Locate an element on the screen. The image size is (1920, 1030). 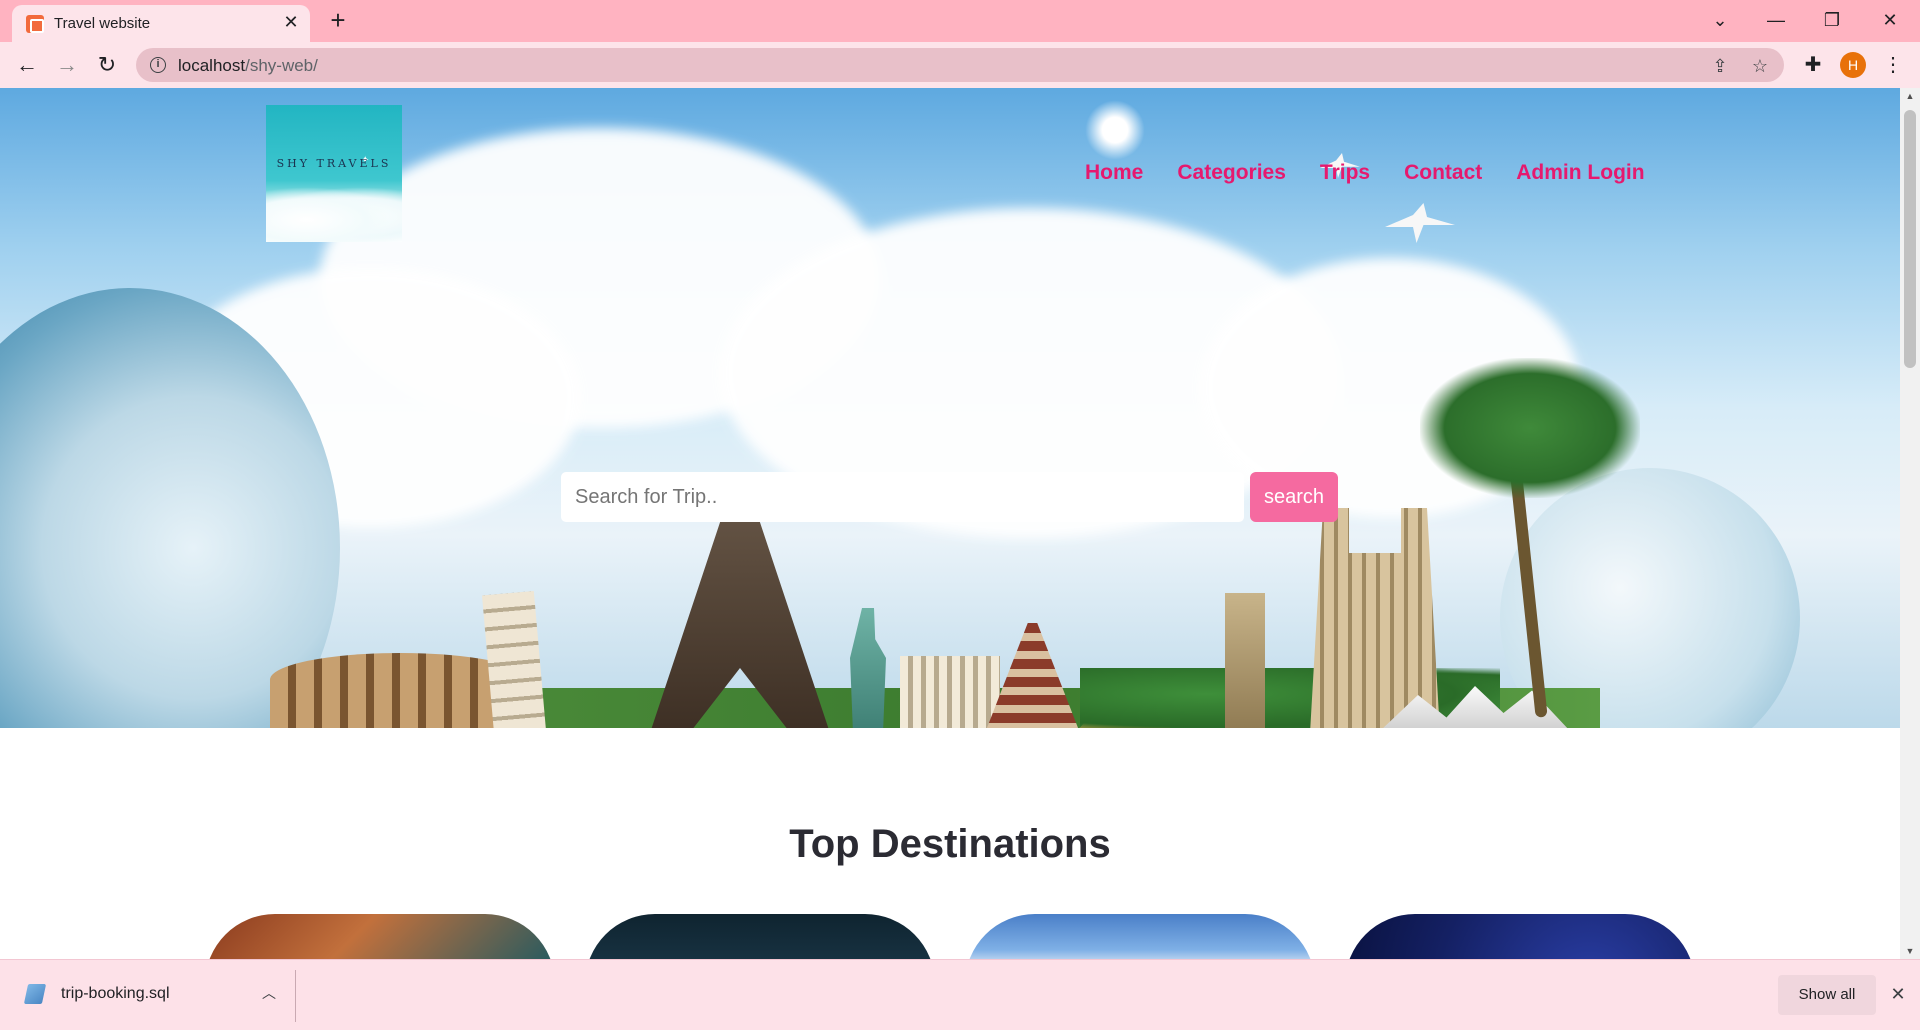
close-tab-icon: ✕ is located at coordinates (291, 22).